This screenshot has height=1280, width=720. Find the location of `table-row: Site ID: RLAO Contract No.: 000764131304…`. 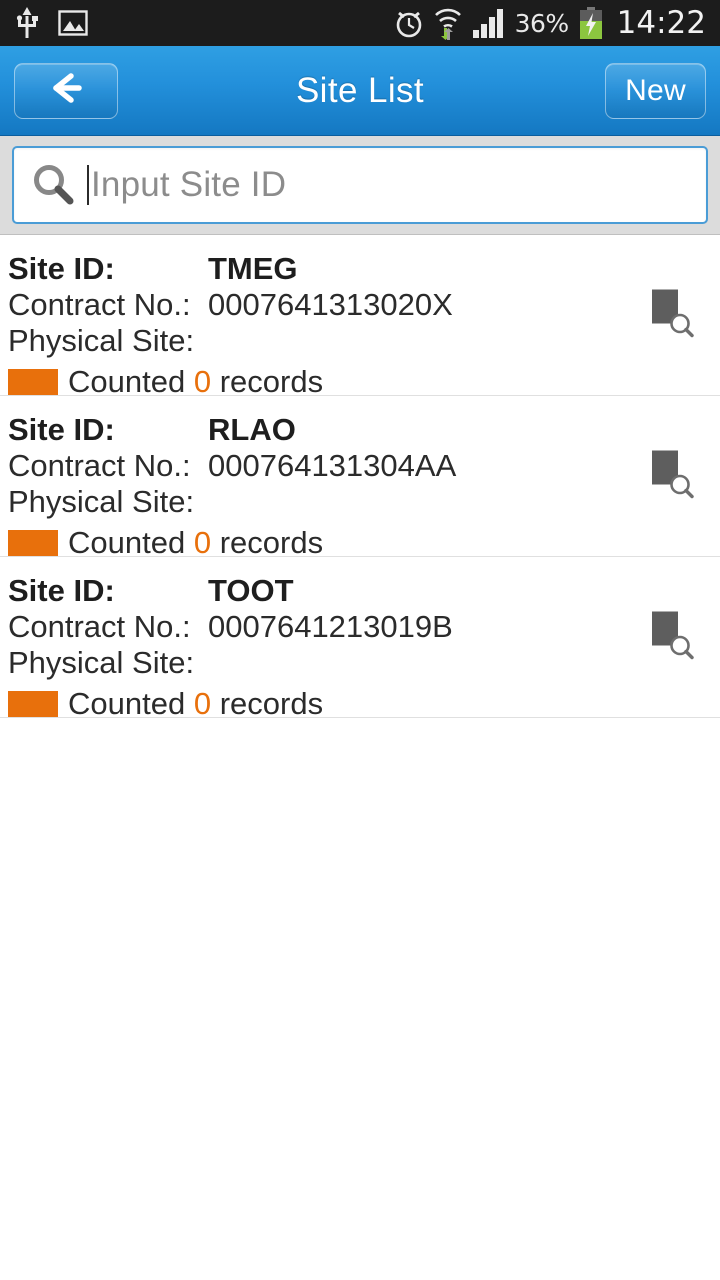

table-row: Site ID: RLAO Contract No.: 000764131304… is located at coordinates (360, 478).